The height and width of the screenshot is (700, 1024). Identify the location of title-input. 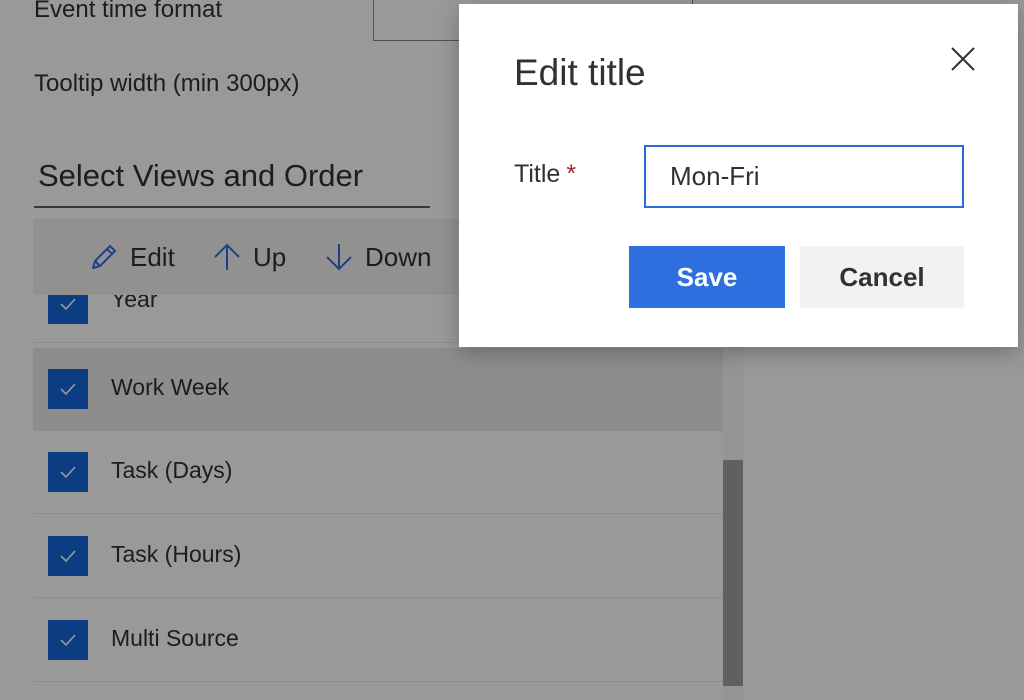
(804, 176).